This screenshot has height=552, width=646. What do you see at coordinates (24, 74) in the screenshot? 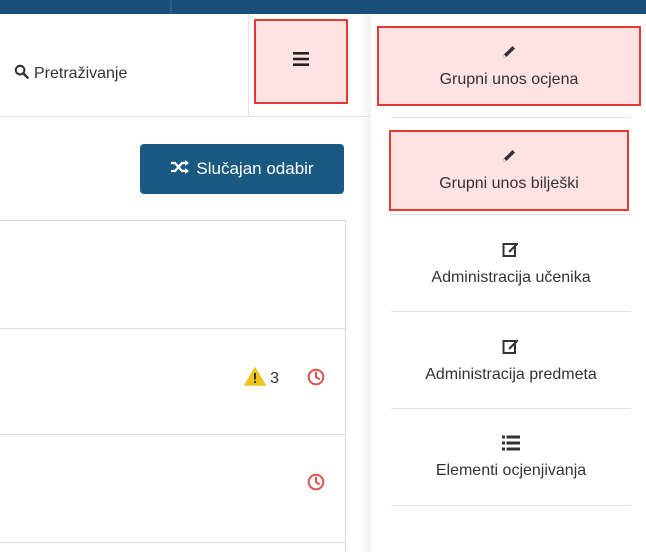
I see `search-icon` at bounding box center [24, 74].